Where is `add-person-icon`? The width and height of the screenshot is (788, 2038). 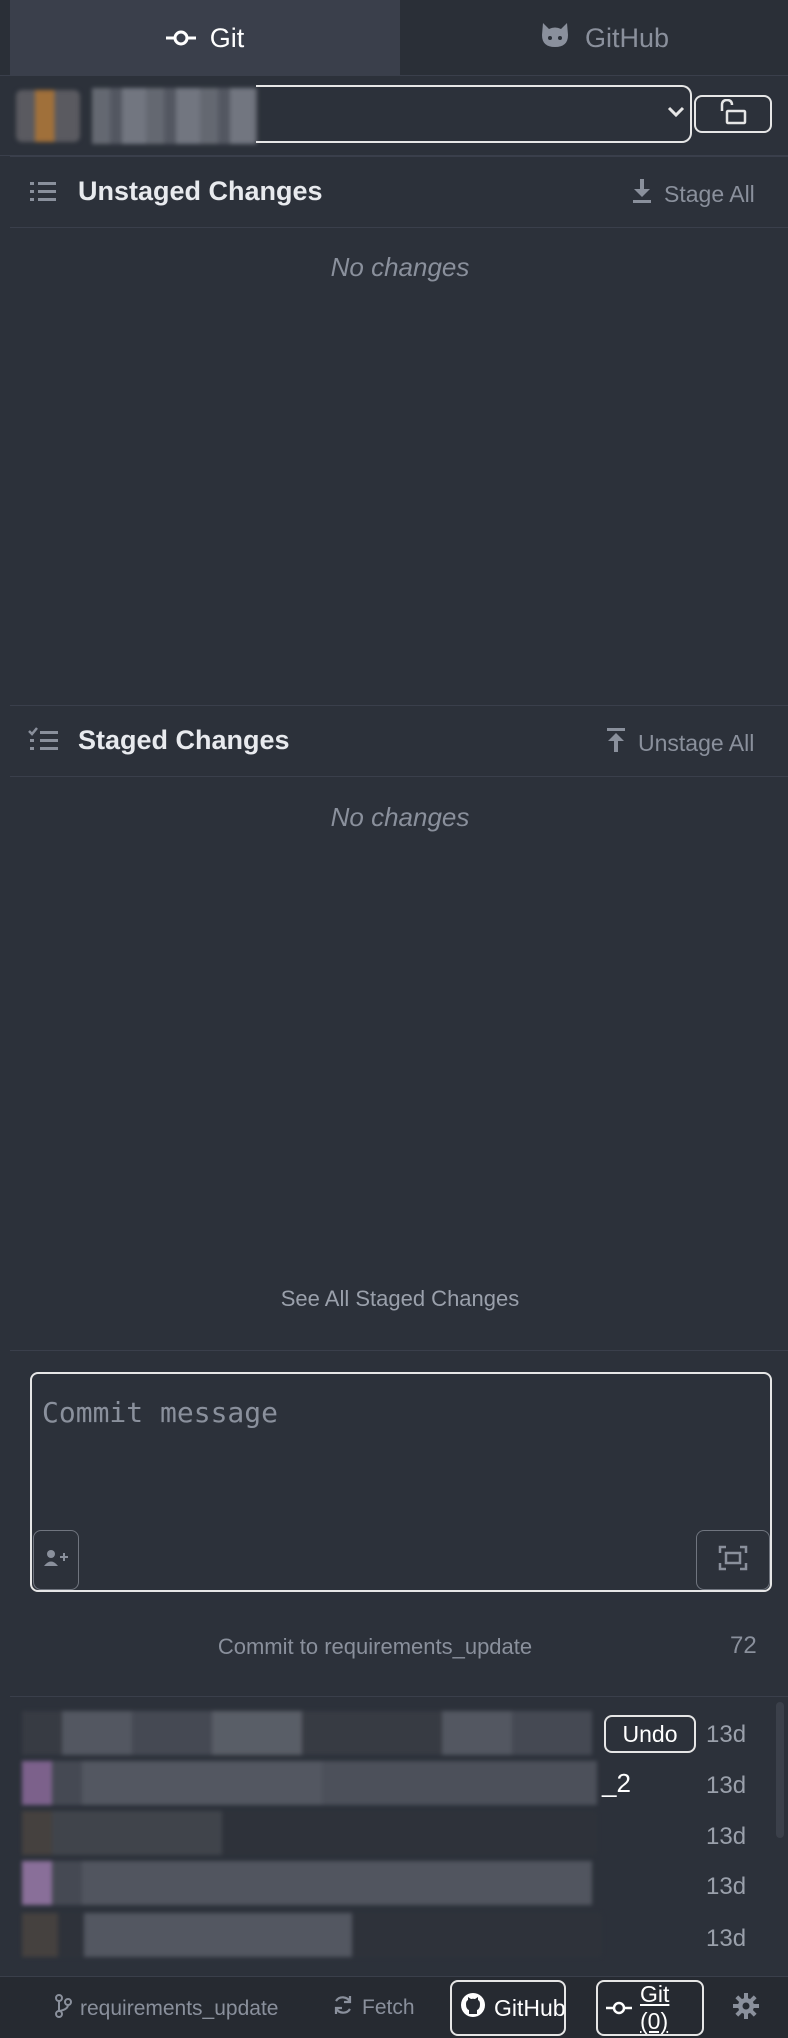
add-person-icon is located at coordinates (56, 1560).